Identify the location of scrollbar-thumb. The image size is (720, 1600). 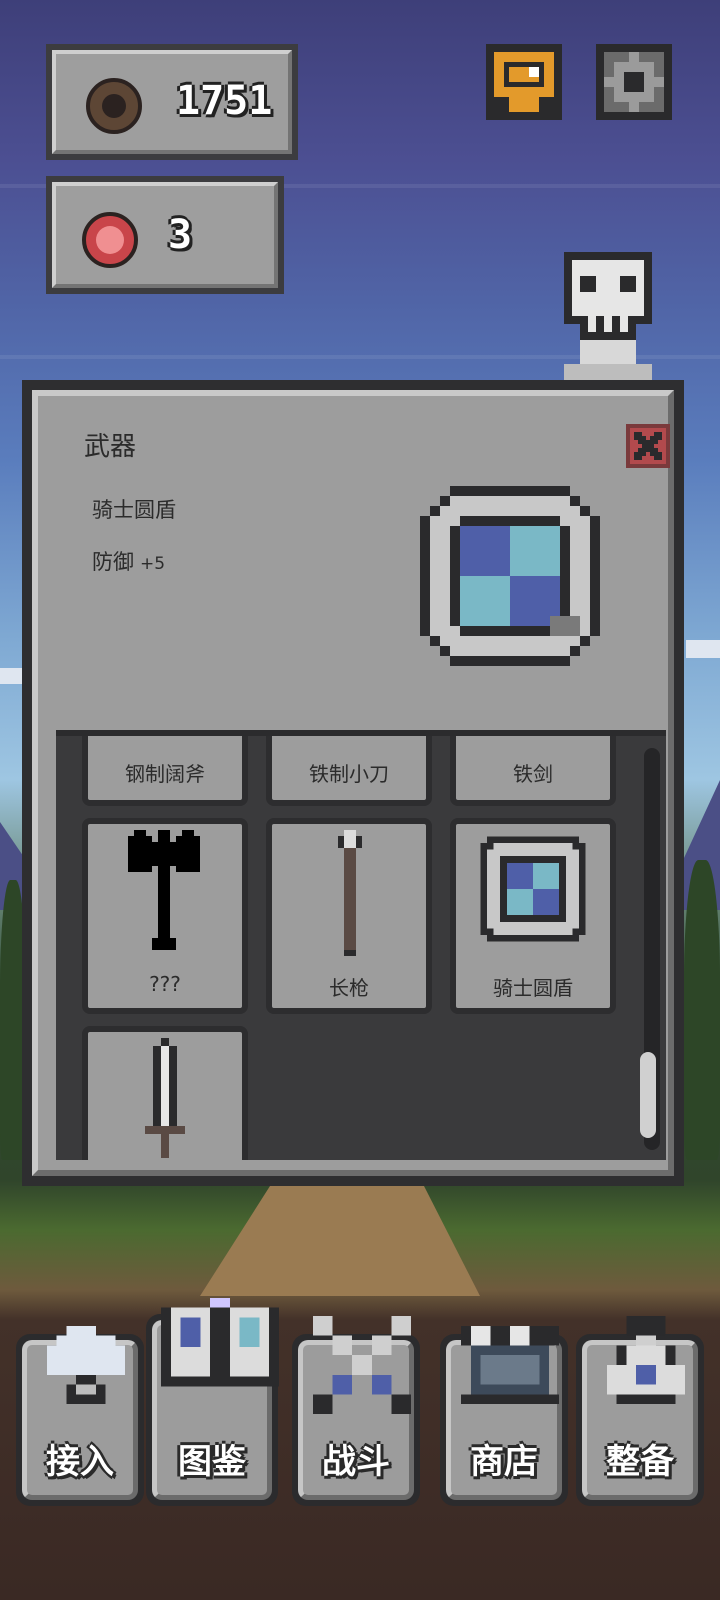
(648, 1095).